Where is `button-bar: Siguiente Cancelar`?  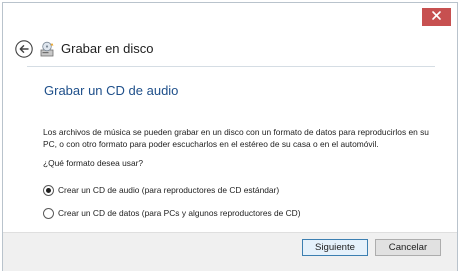 button-bar: Siguiente Cancelar is located at coordinates (230, 251).